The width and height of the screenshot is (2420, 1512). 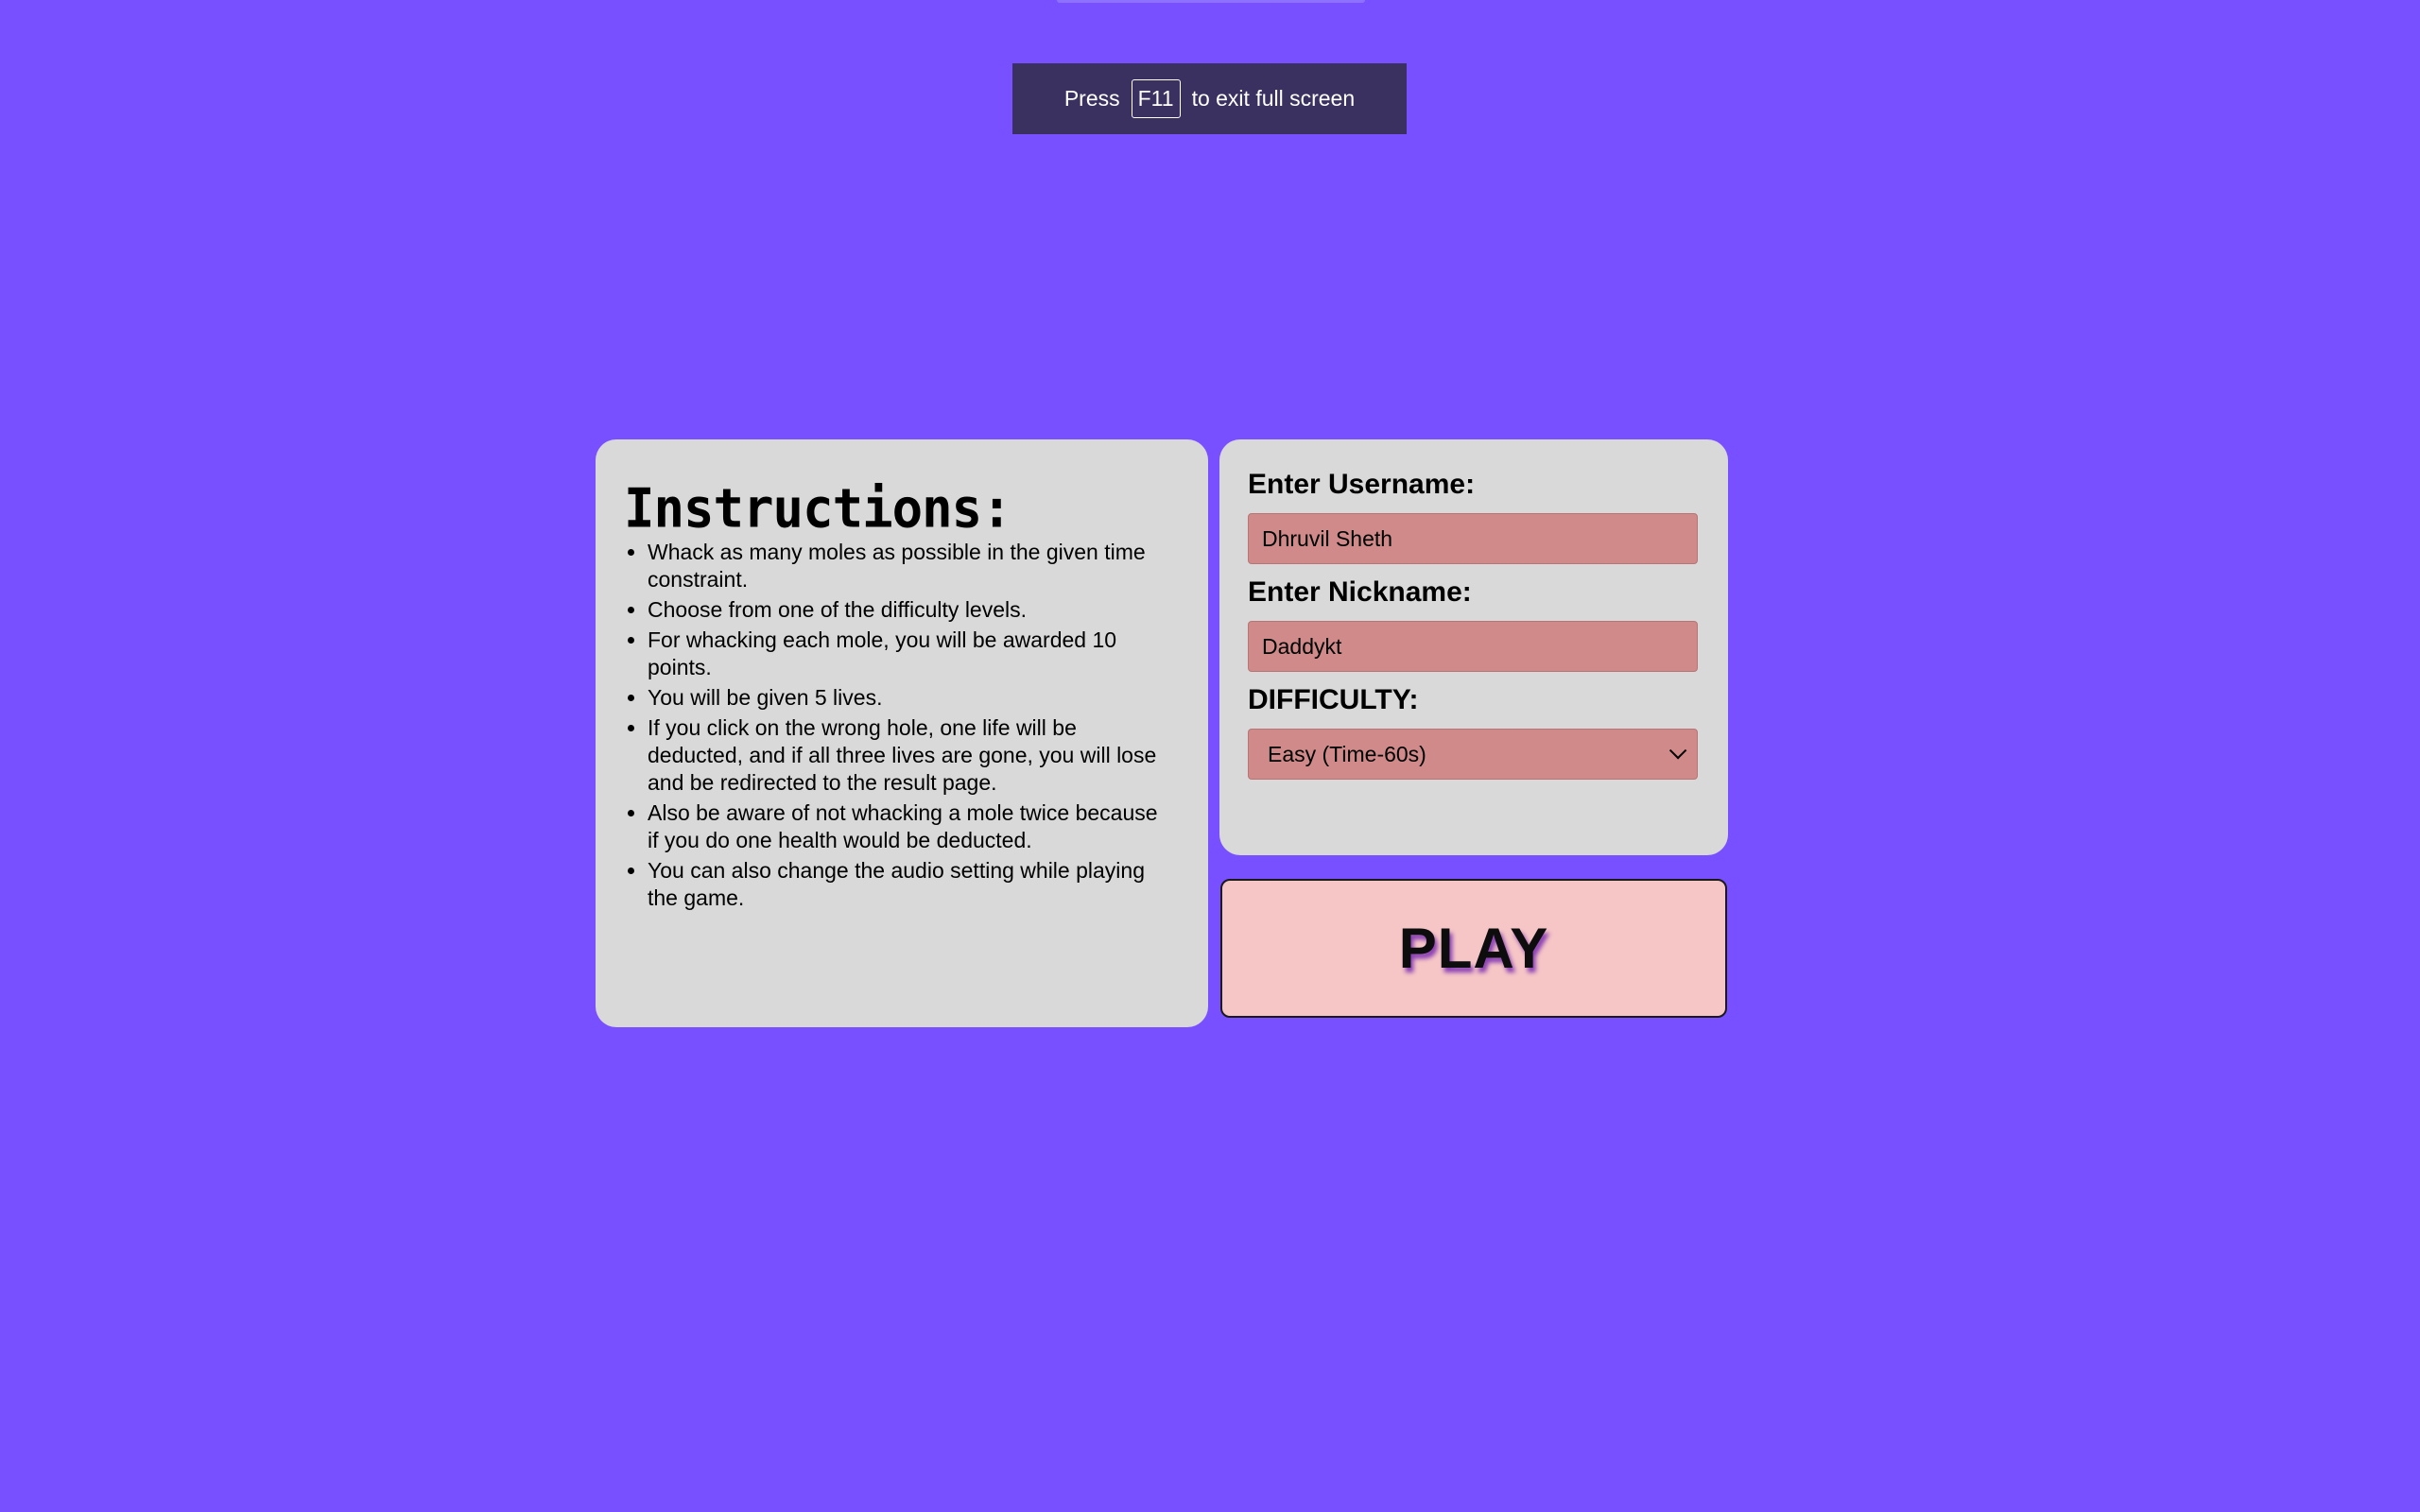 What do you see at coordinates (1677, 750) in the screenshot?
I see `chevron-down-icon` at bounding box center [1677, 750].